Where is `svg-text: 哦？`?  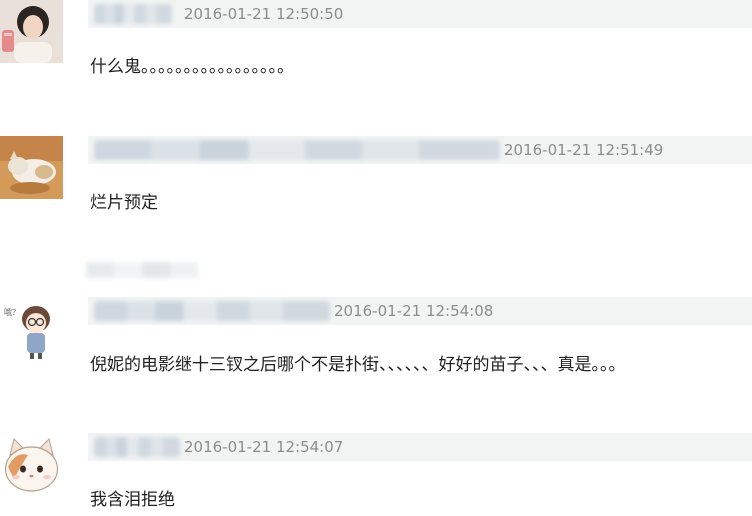 svg-text: 哦？ is located at coordinates (12, 312).